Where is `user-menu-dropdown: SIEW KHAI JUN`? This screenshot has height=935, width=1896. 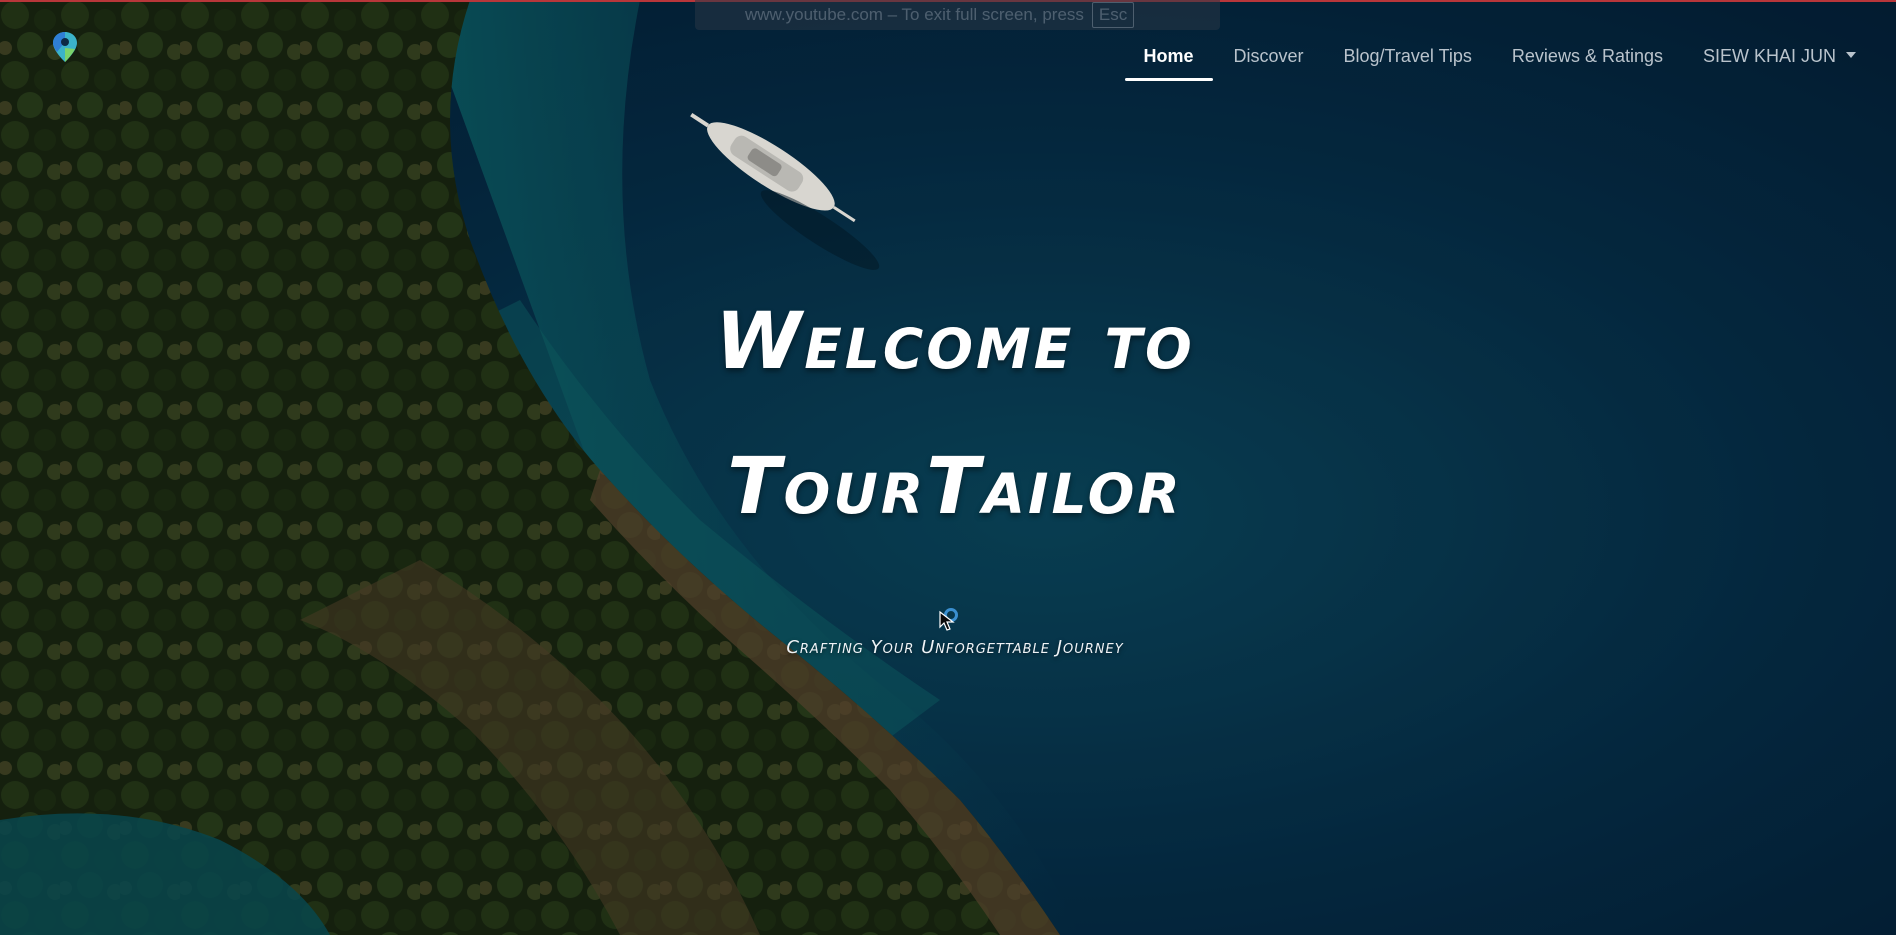 user-menu-dropdown: SIEW KHAI JUN is located at coordinates (1779, 60).